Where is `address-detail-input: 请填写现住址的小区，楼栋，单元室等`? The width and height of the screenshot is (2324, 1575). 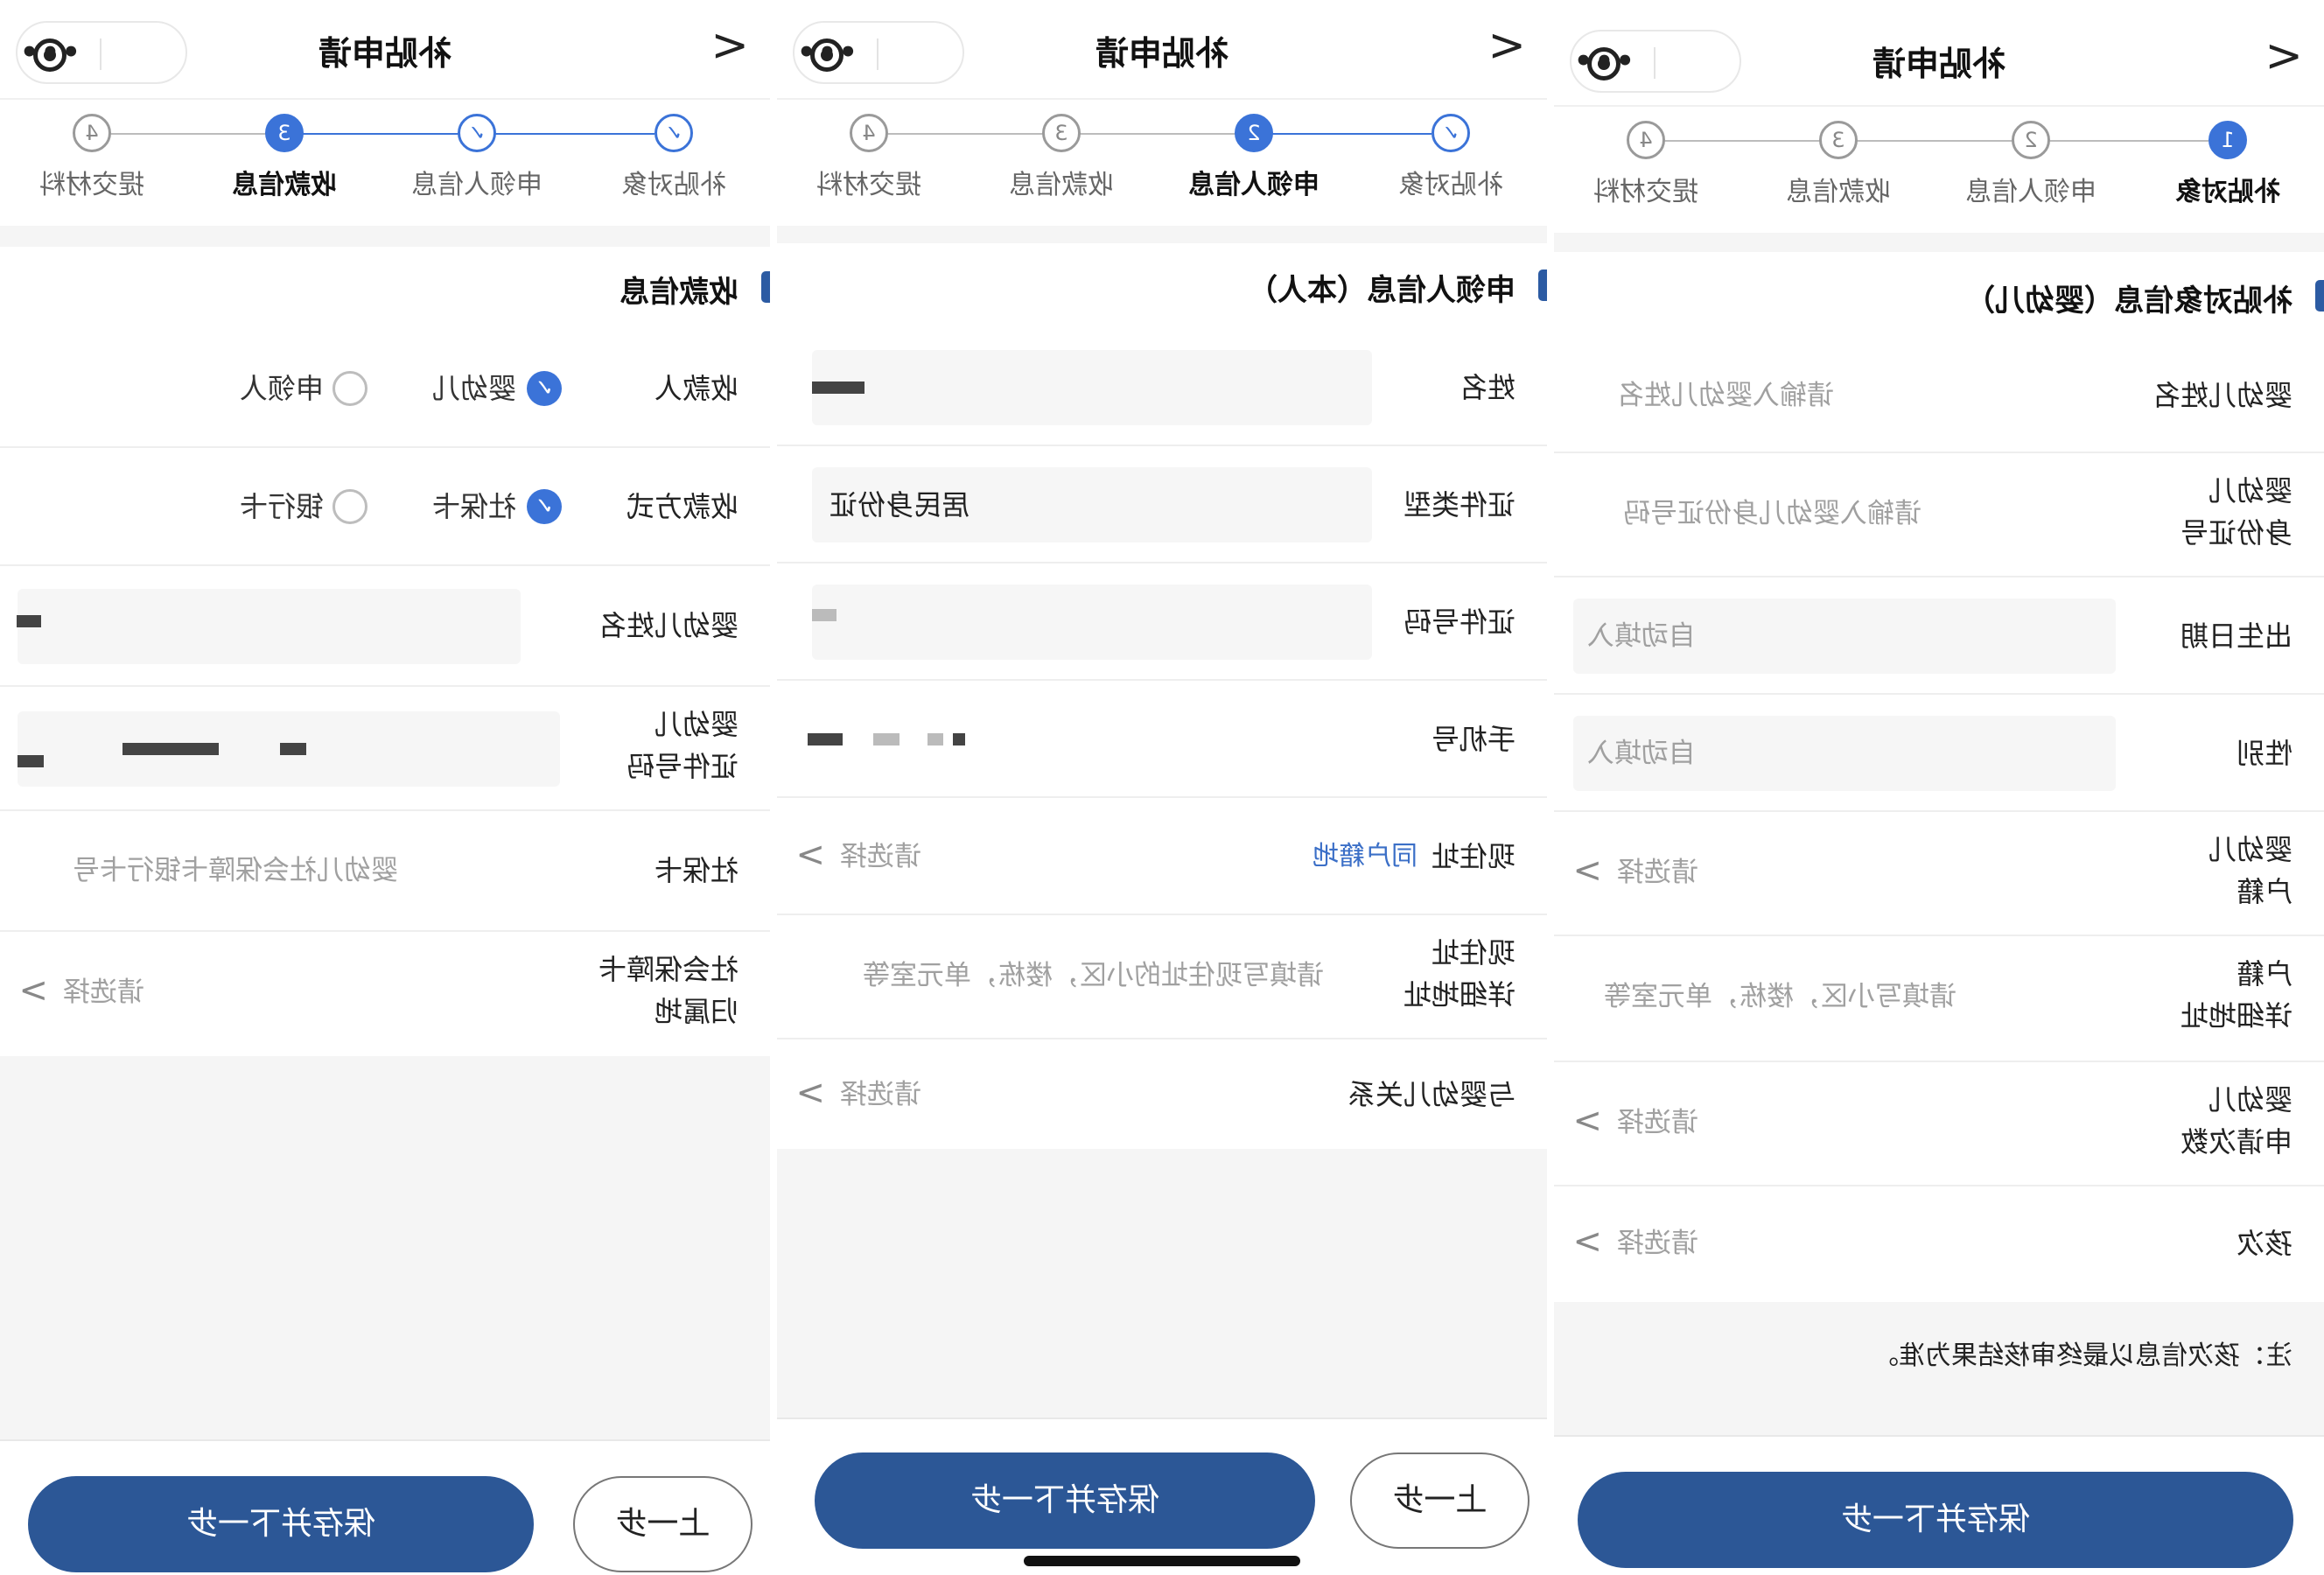
address-detail-input: 请填写现住址的小区，楼栋，单元室等 is located at coordinates (1093, 976).